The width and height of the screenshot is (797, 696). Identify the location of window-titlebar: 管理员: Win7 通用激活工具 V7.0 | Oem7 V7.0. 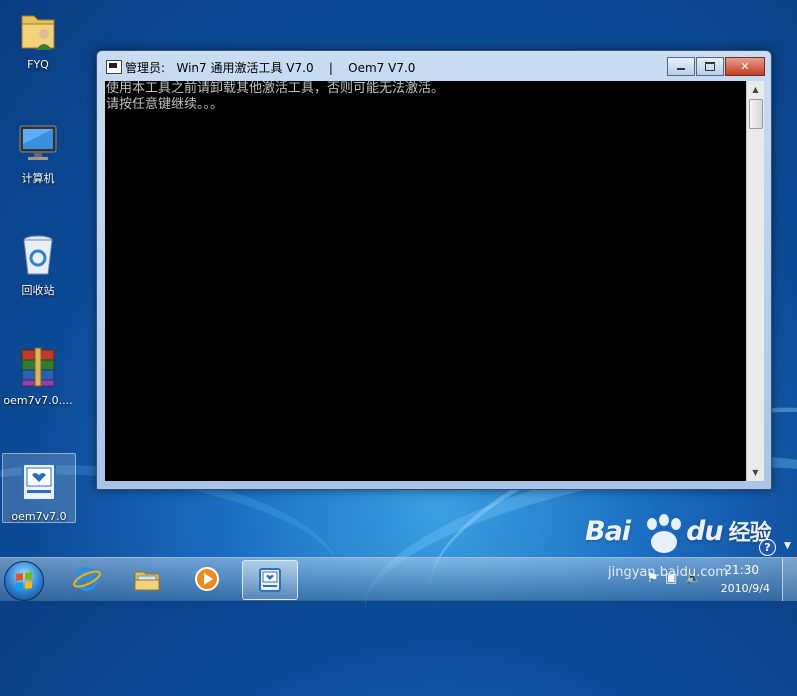
(434, 66).